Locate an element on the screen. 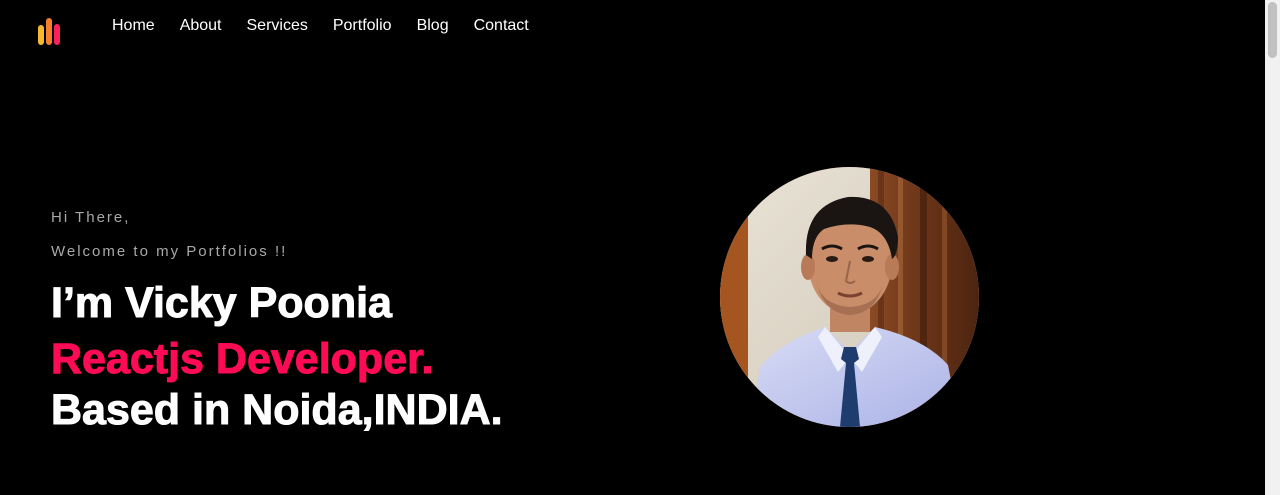 Image resolution: width=1280 pixels, height=495 pixels. logo-icon is located at coordinates (51, 31).